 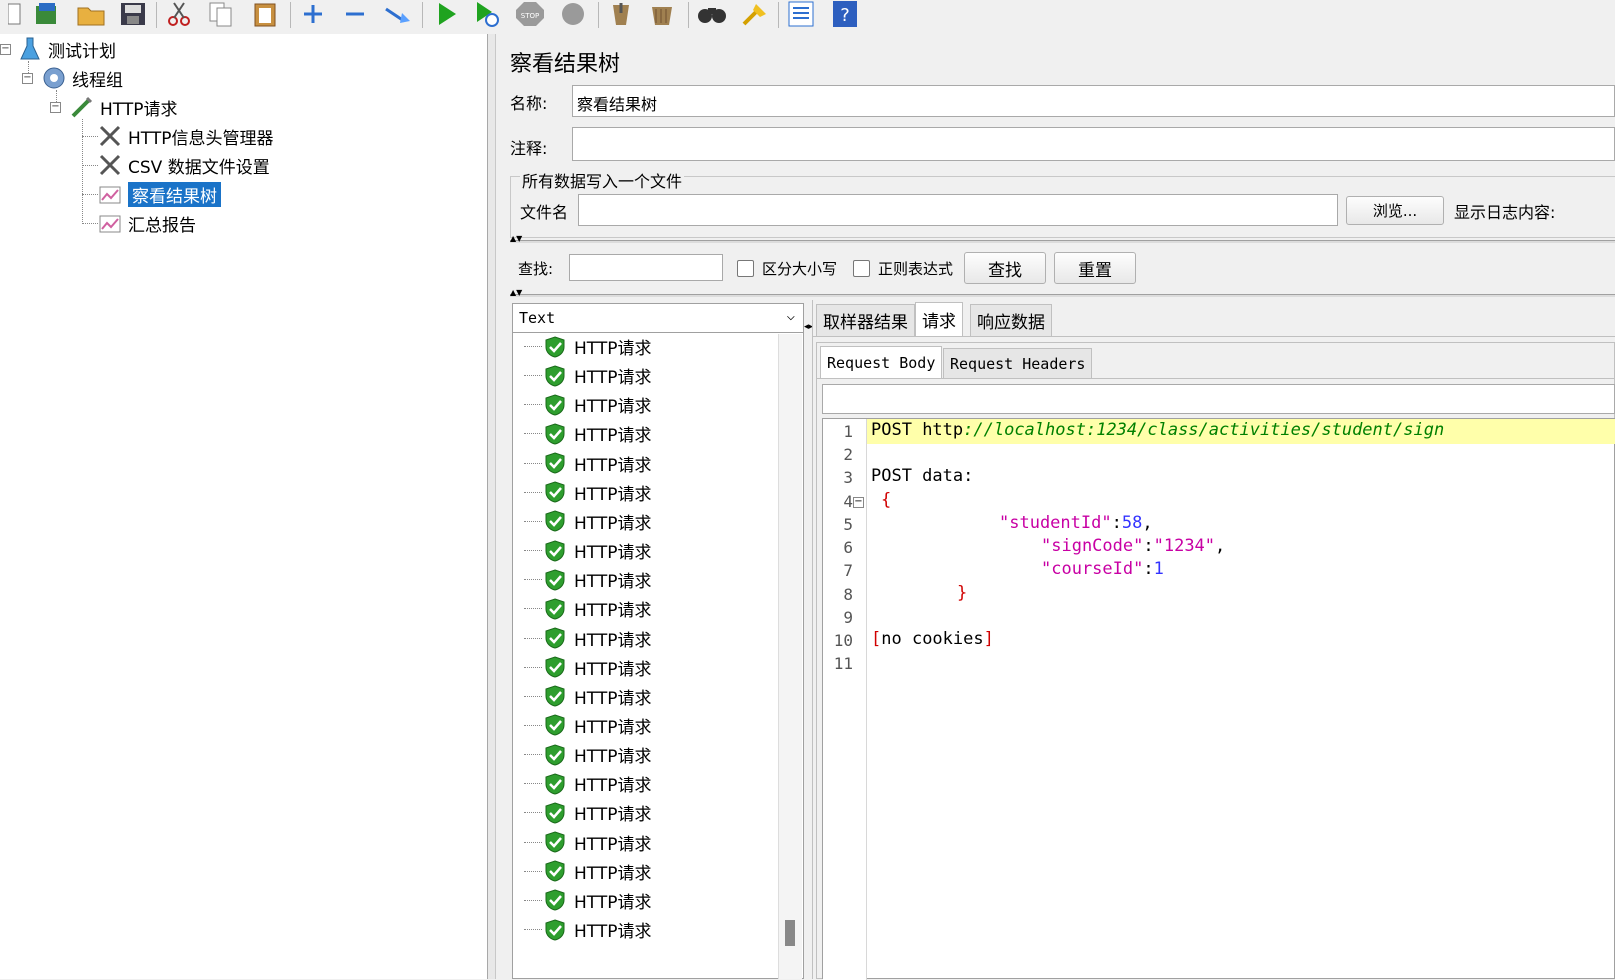 I want to click on clear-all-icon, so click(x=663, y=14).